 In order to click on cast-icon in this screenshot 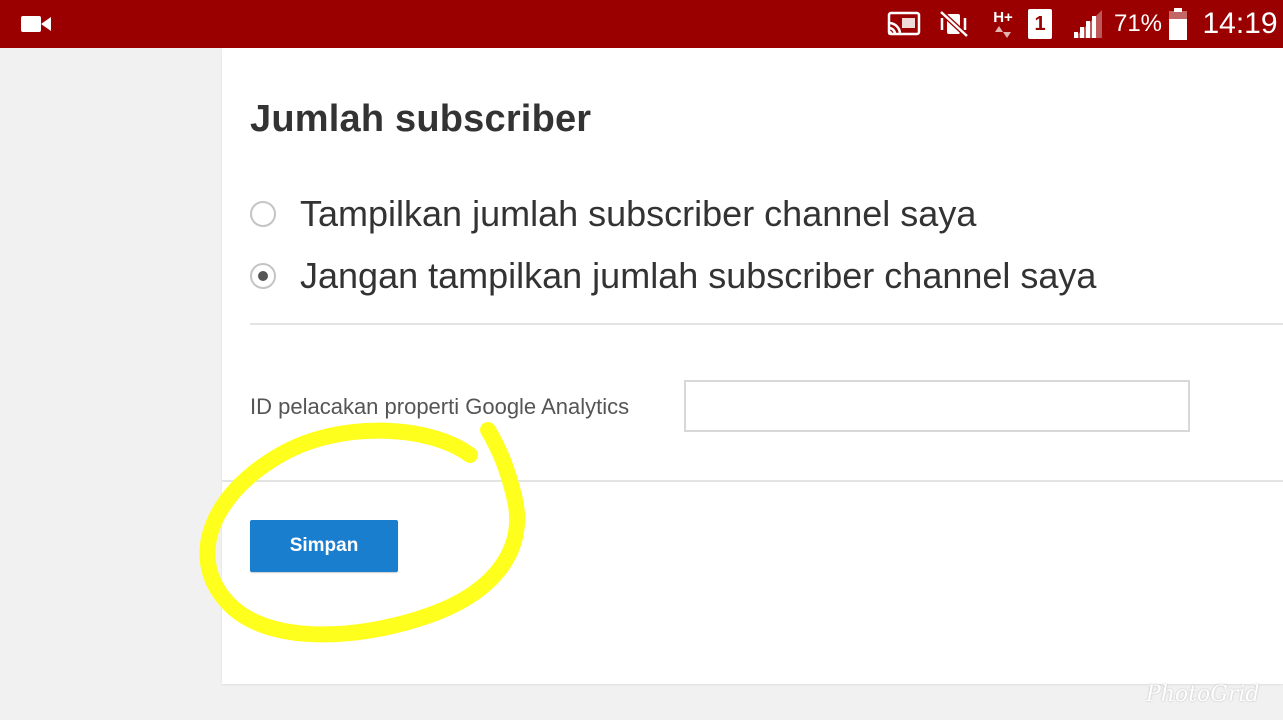, I will do `click(904, 24)`.